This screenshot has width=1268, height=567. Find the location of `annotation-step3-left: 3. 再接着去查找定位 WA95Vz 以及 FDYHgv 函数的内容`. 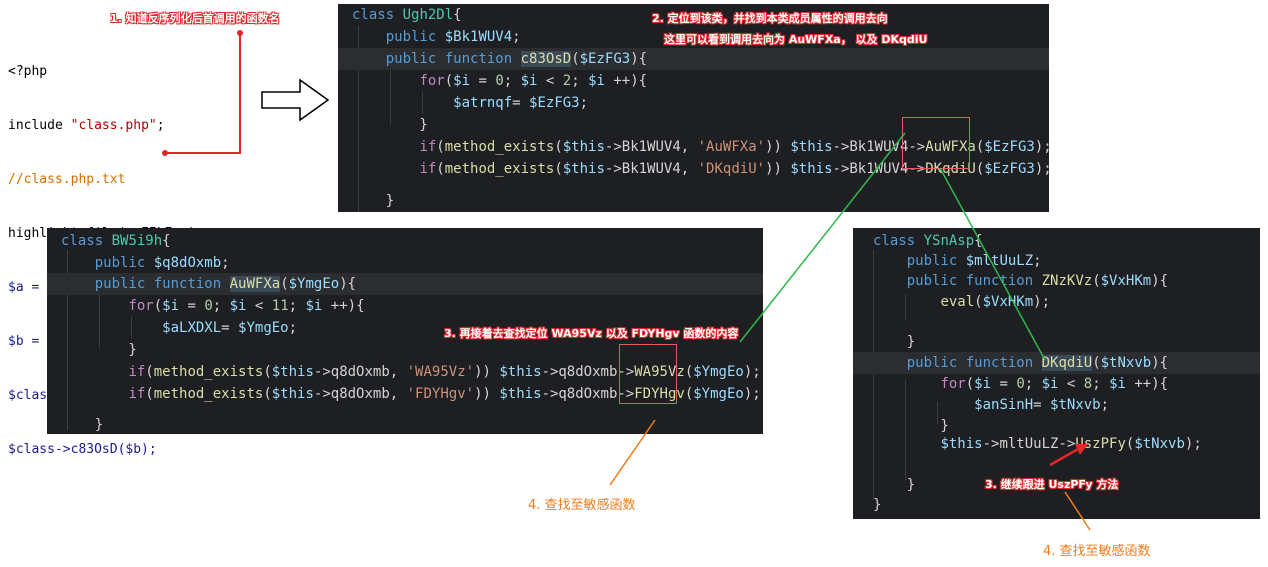

annotation-step3-left: 3. 再接着去查找定位 WA95Vz 以及 FDYHgv 函数的内容 is located at coordinates (591, 333).